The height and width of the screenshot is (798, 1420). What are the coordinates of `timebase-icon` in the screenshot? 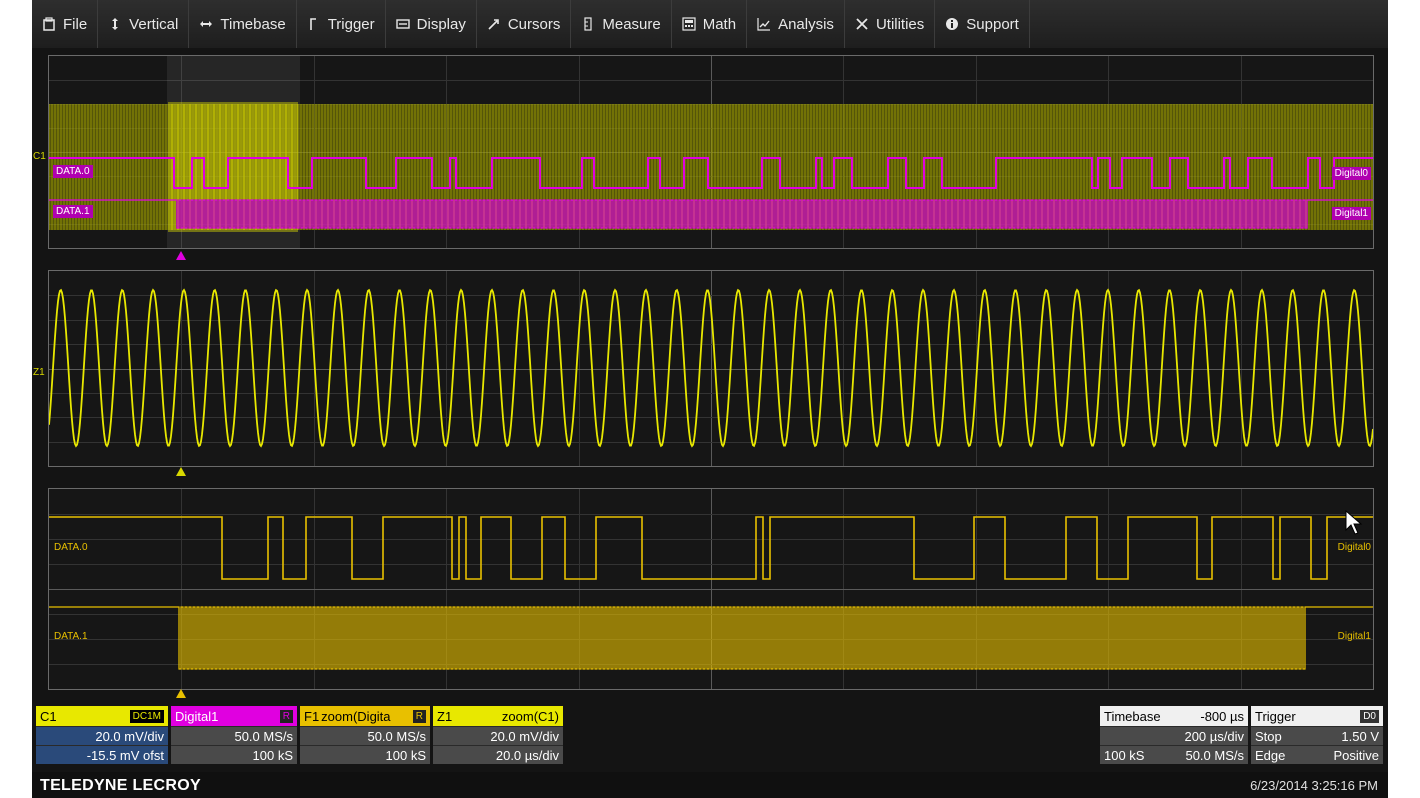 It's located at (206, 24).